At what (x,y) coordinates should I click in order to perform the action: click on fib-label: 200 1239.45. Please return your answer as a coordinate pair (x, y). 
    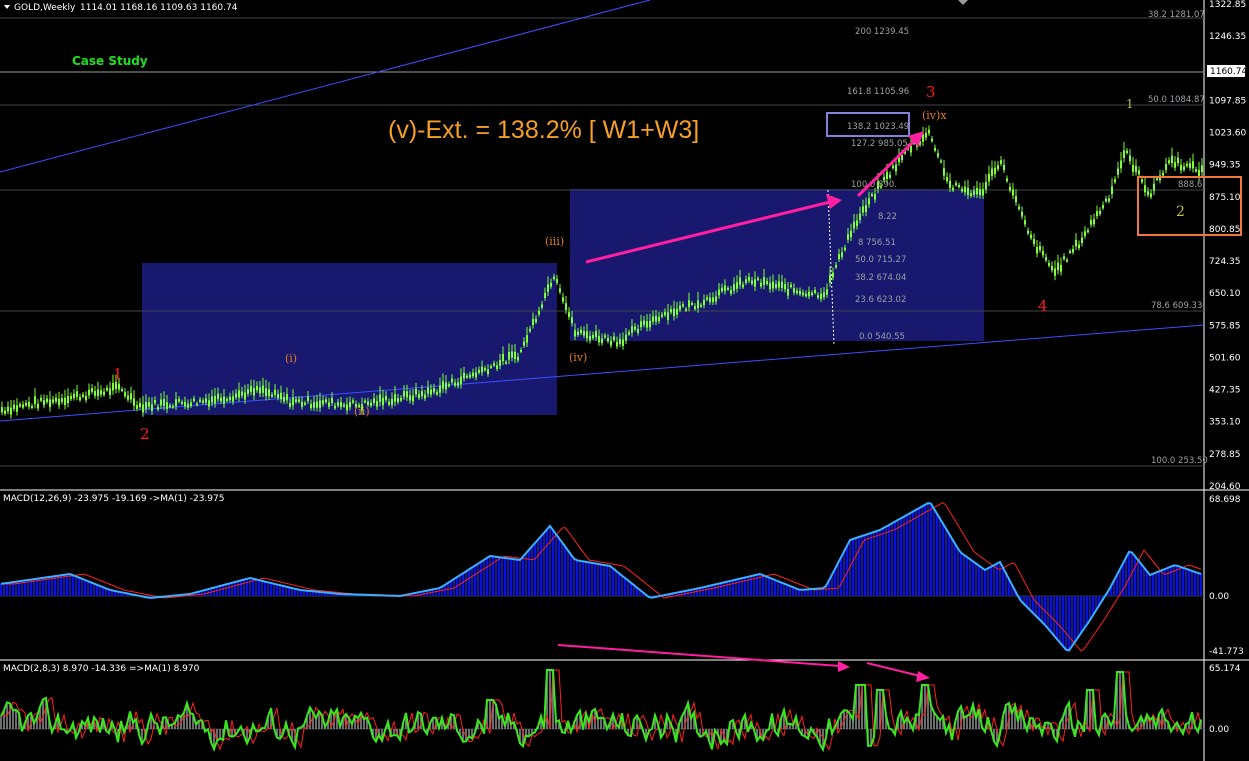
    Looking at the image, I should click on (882, 32).